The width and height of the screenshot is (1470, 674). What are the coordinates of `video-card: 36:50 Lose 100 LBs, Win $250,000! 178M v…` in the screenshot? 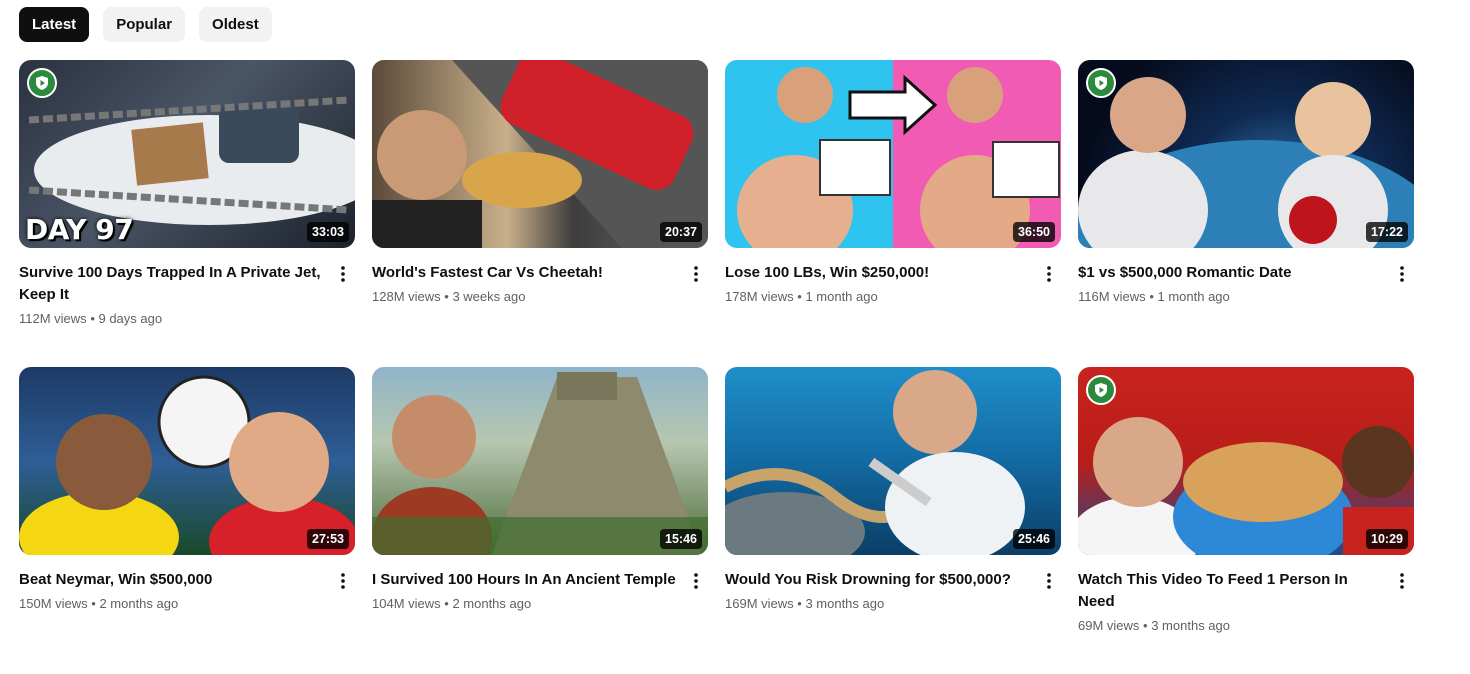 It's located at (893, 213).